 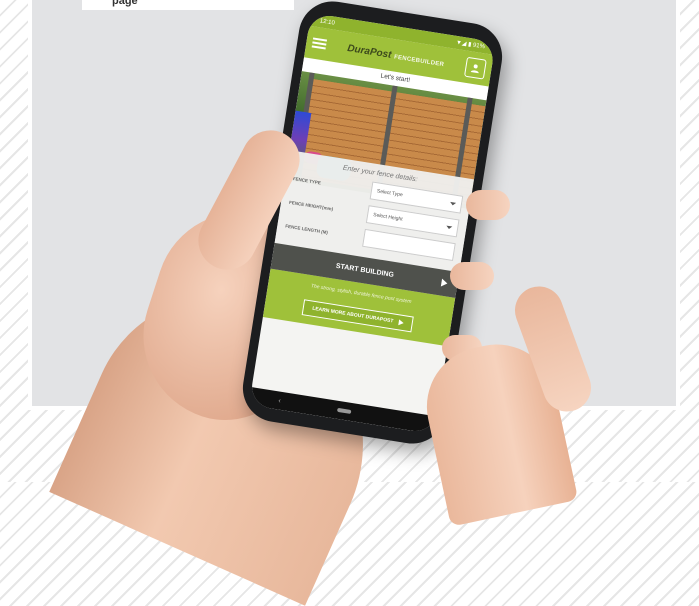 What do you see at coordinates (279, 400) in the screenshot?
I see `back-nav-icon: ‹` at bounding box center [279, 400].